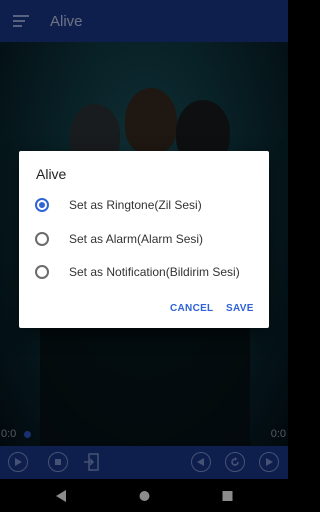 This screenshot has height=512, width=320. I want to click on radio-checked-icon, so click(42, 205).